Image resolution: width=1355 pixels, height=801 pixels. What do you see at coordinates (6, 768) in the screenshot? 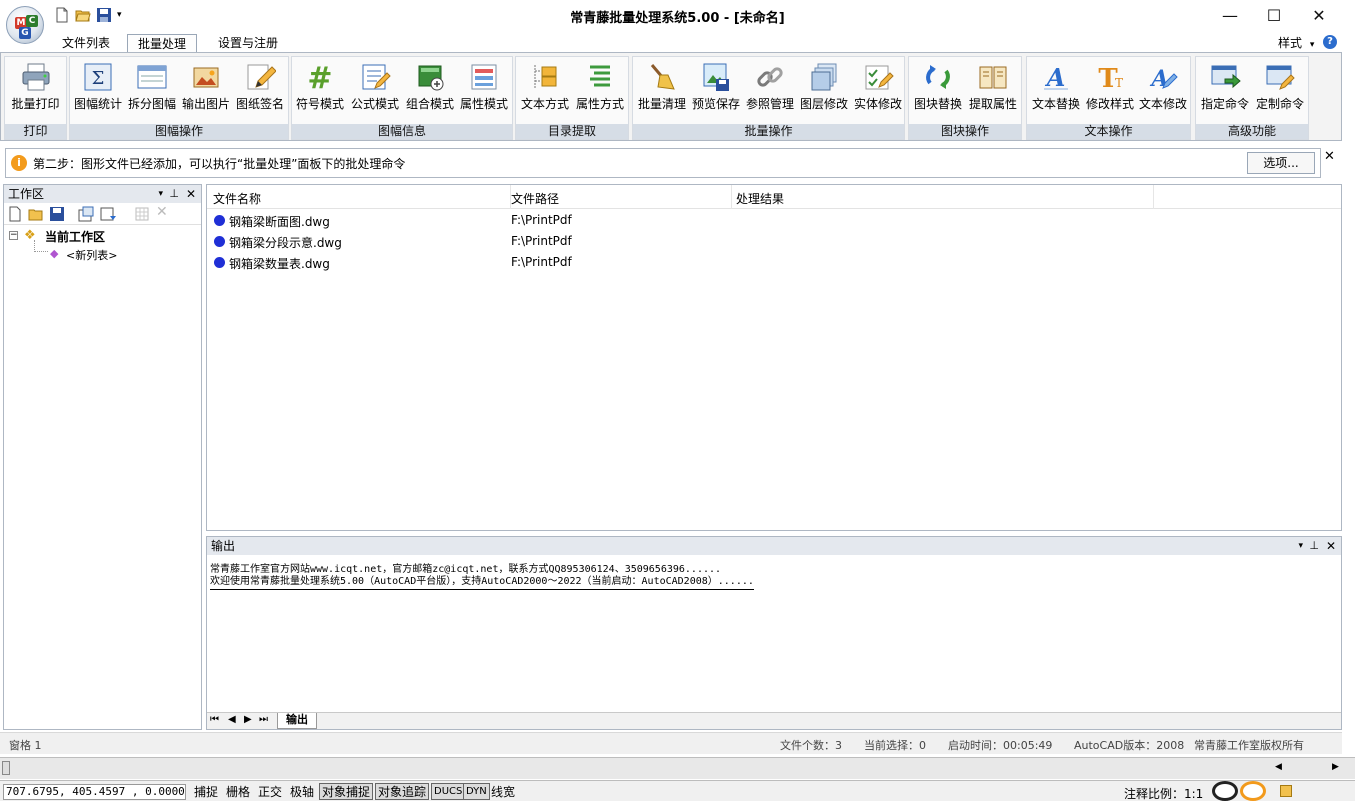
I see `scroll-handle` at bounding box center [6, 768].